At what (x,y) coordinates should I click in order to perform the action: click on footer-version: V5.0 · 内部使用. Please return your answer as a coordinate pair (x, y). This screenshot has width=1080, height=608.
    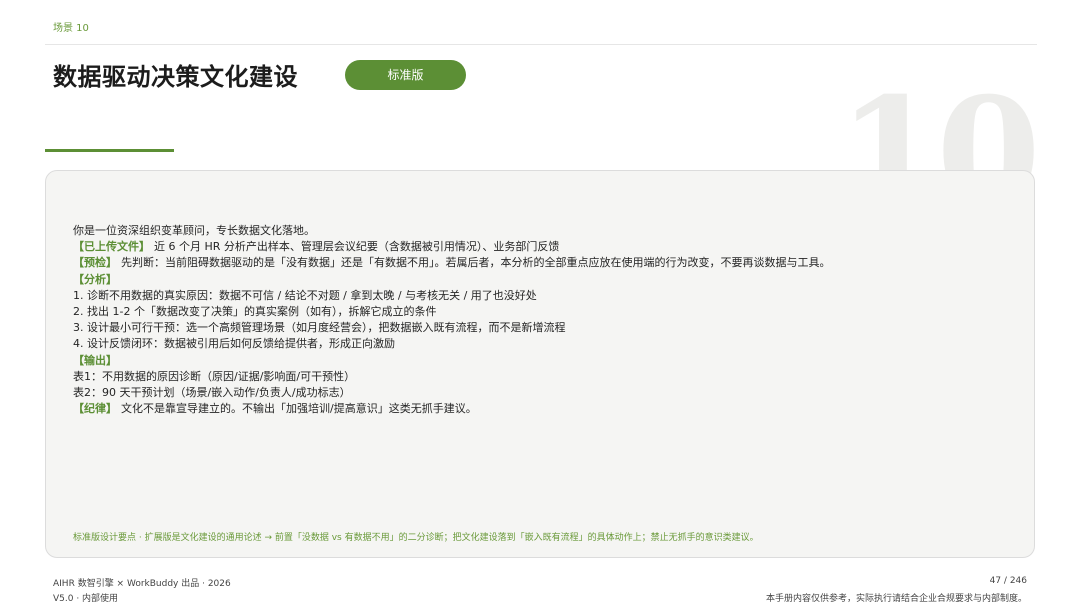
    Looking at the image, I should click on (86, 599).